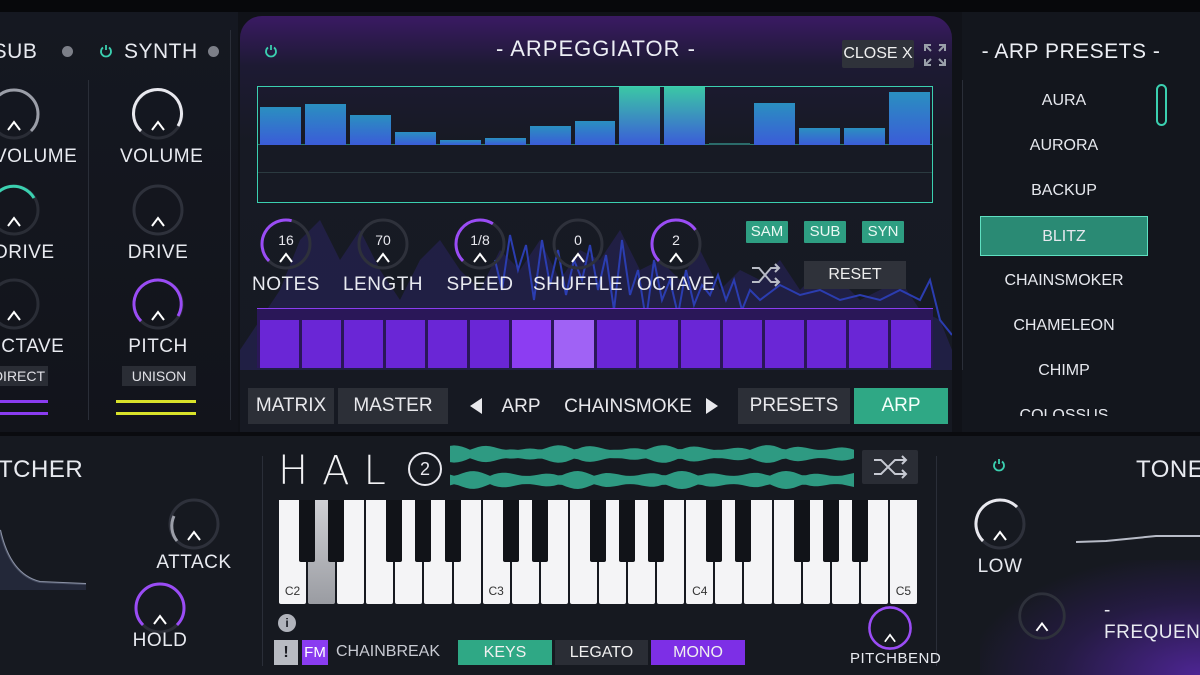  I want to click on sub-mode-badge: DIRECT, so click(24, 376).